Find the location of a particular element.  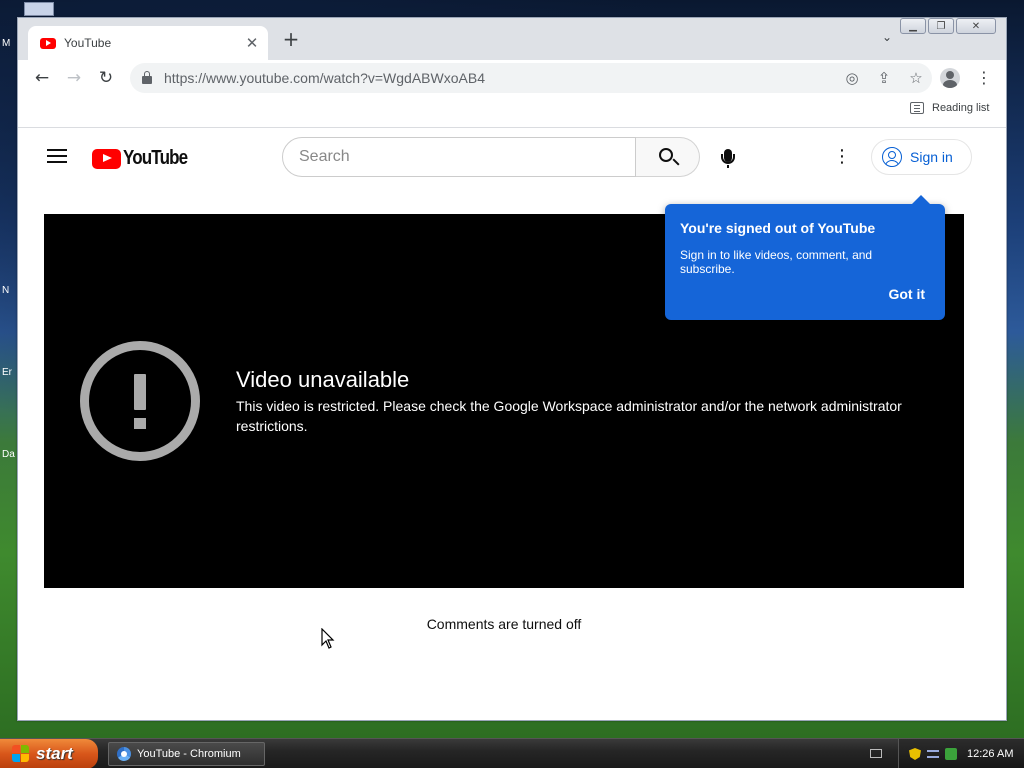

taskbar: start YouTube - Chromium 12:26 AM is located at coordinates (512, 753).